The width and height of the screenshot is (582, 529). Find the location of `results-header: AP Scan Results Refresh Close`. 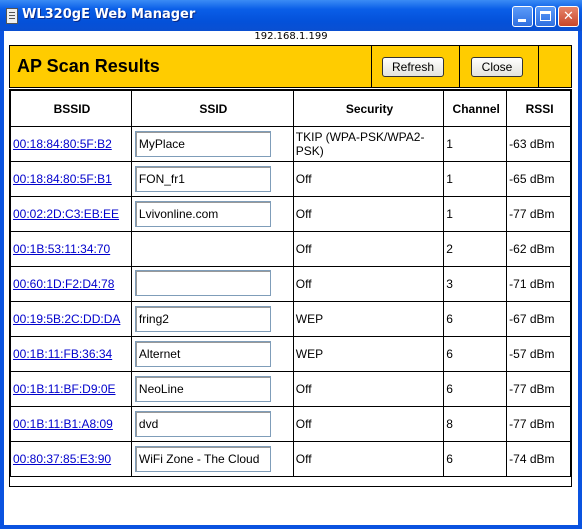

results-header: AP Scan Results Refresh Close is located at coordinates (290, 66).